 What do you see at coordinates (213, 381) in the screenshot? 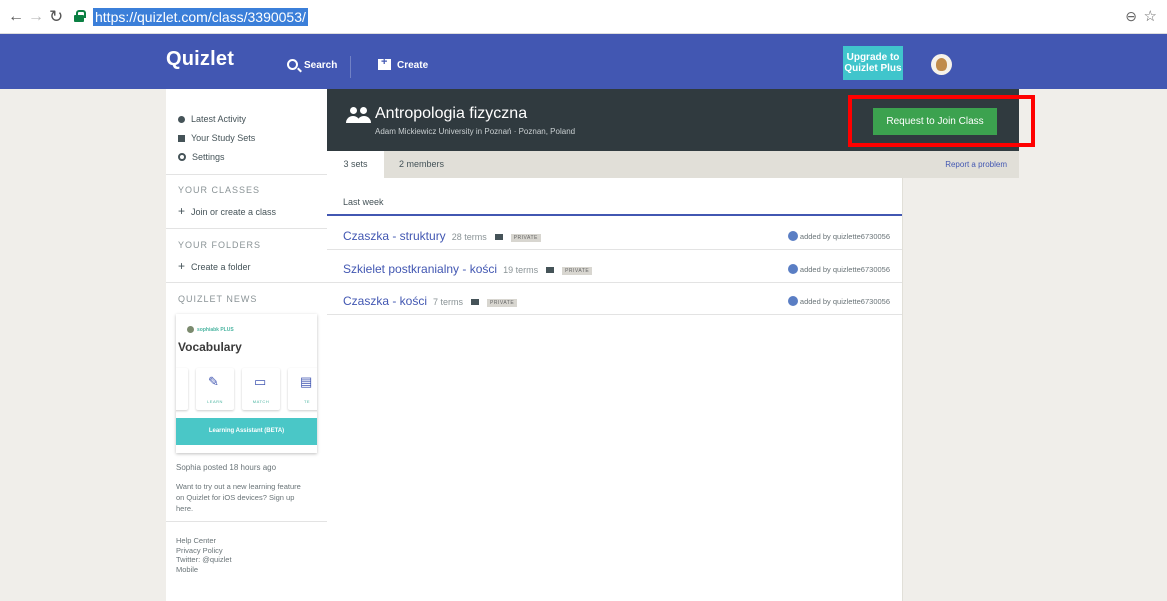
I see `pen-icon: ✎` at bounding box center [213, 381].